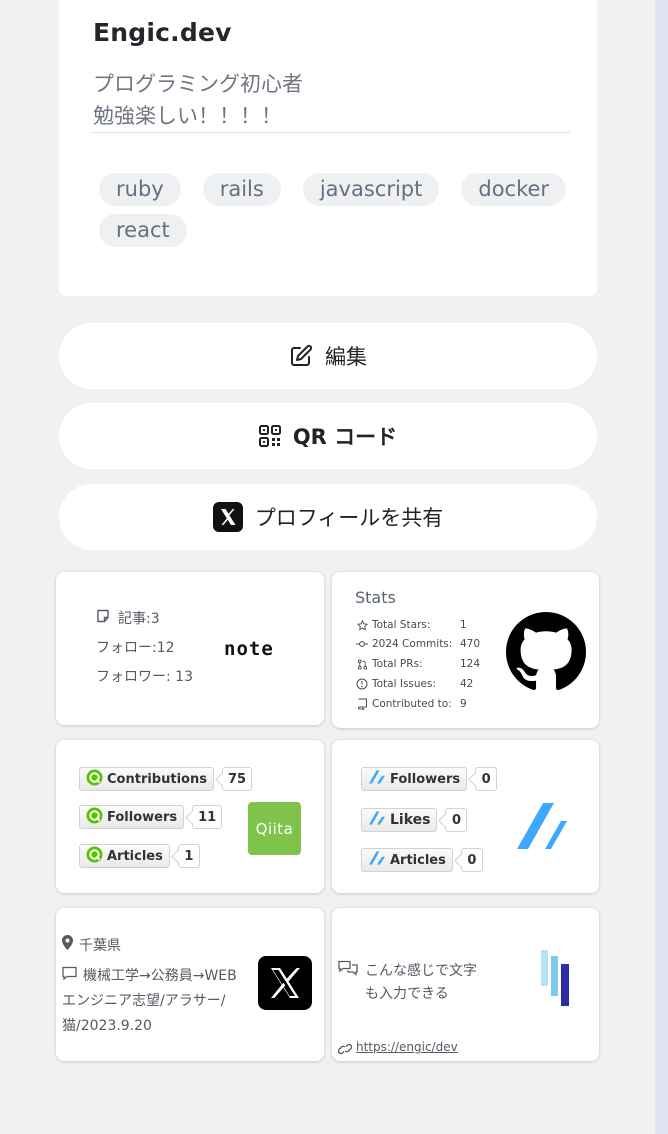  Describe the element at coordinates (345, 437) in the screenshot. I see `qr-code-button-label: QR コード` at that location.